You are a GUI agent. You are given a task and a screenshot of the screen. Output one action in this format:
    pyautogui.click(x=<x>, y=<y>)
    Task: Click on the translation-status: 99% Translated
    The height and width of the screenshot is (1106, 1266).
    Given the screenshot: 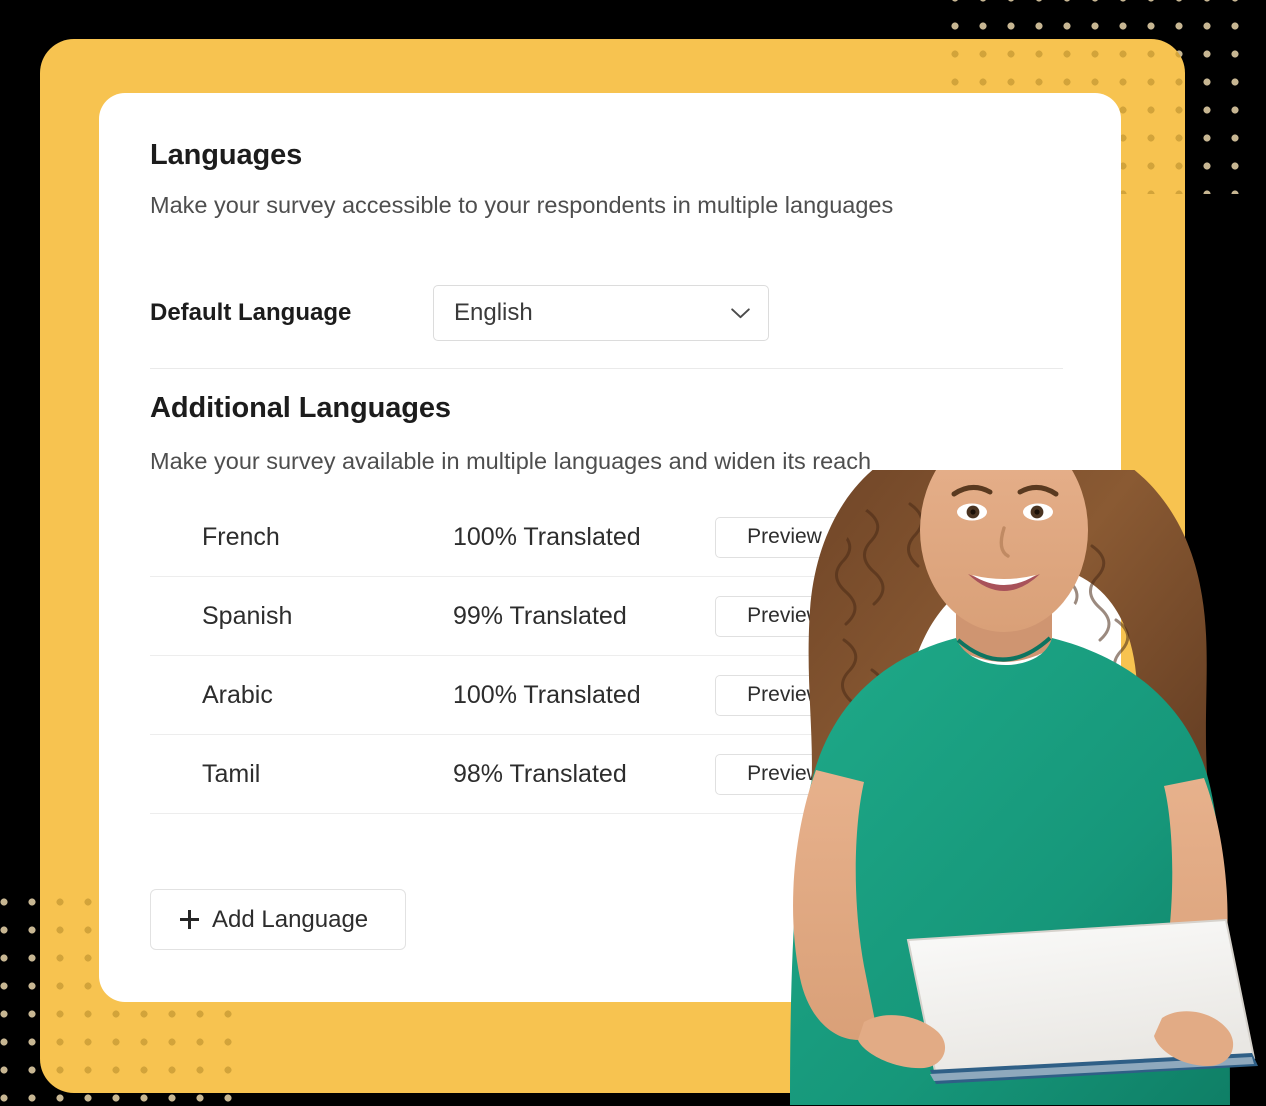 What is the action you would take?
    pyautogui.click(x=540, y=615)
    